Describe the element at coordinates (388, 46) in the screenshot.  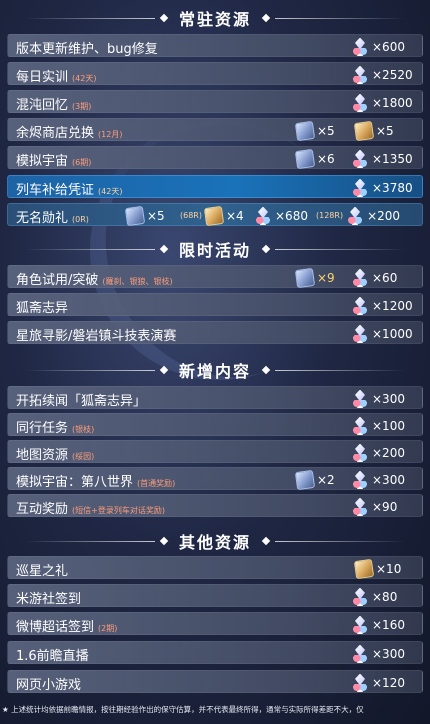
I see `amount: ×600` at that location.